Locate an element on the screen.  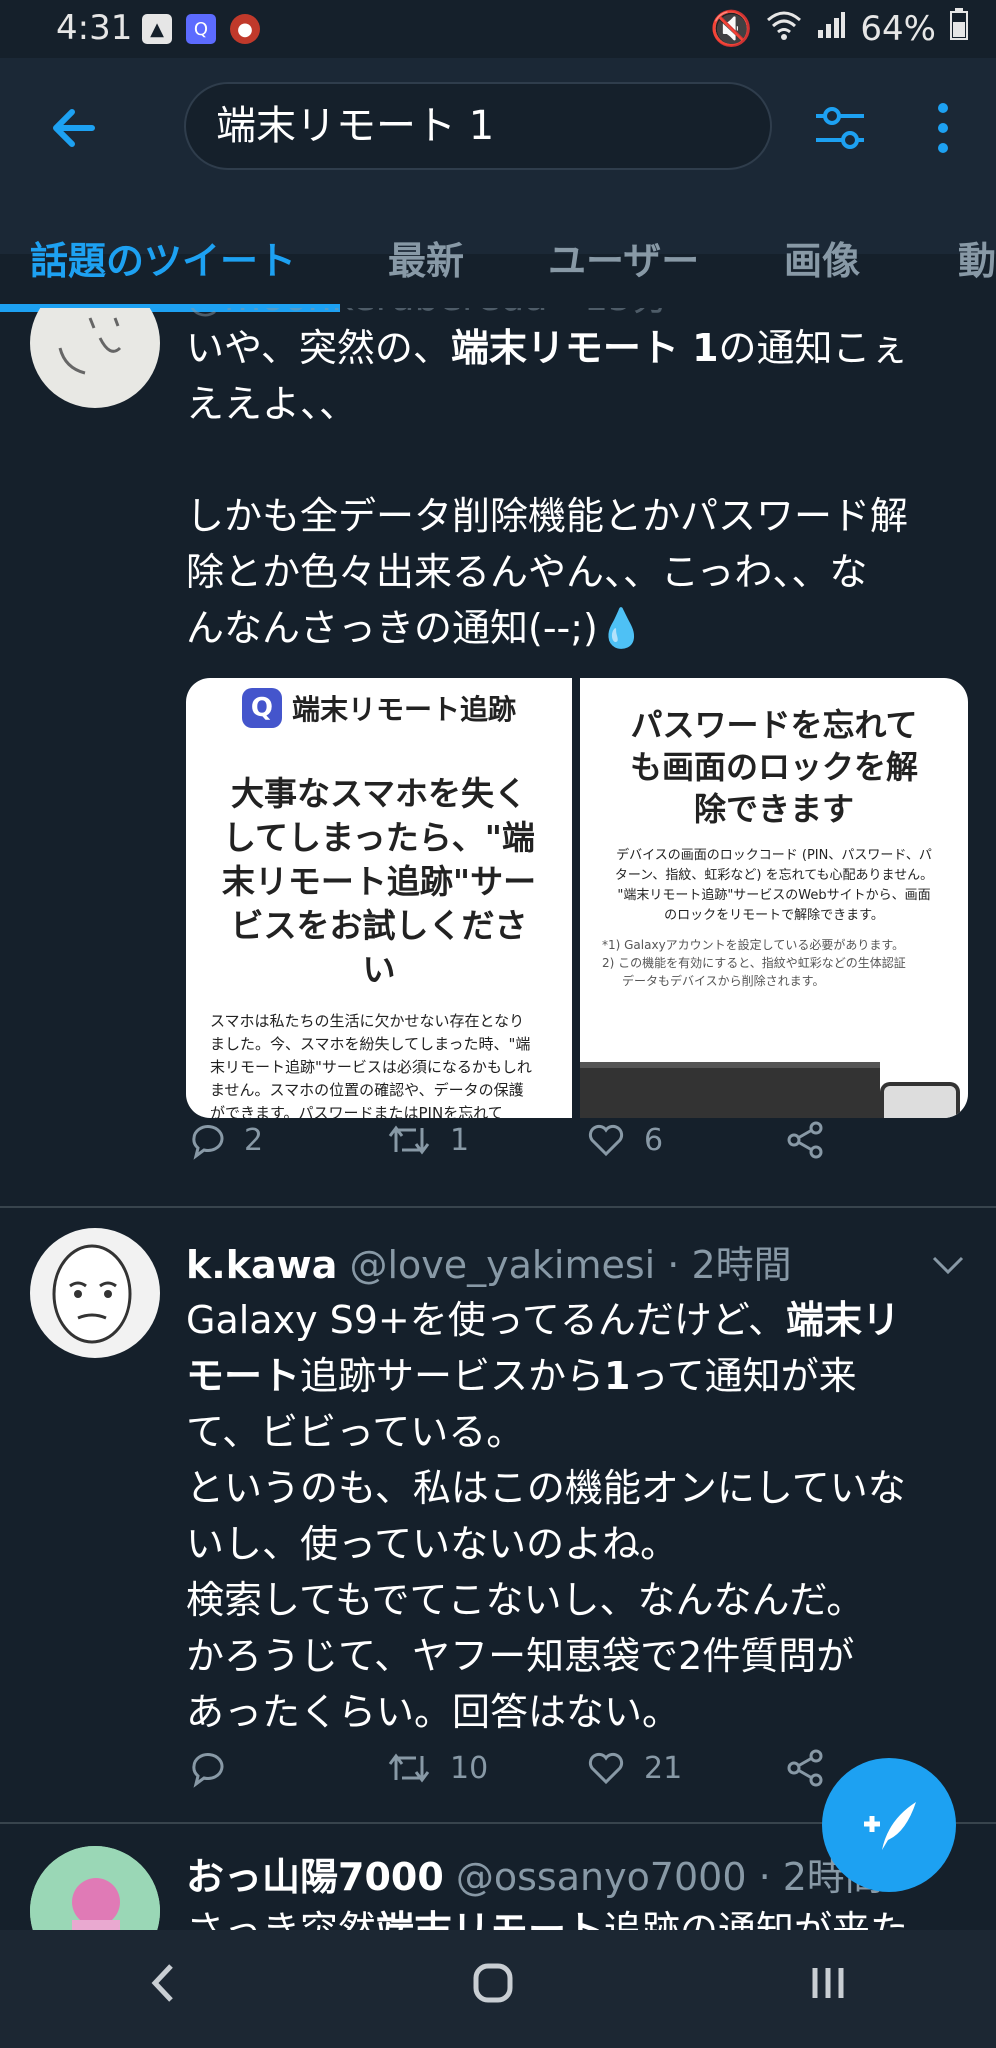
tab-videos: 動 is located at coordinates (977, 257).